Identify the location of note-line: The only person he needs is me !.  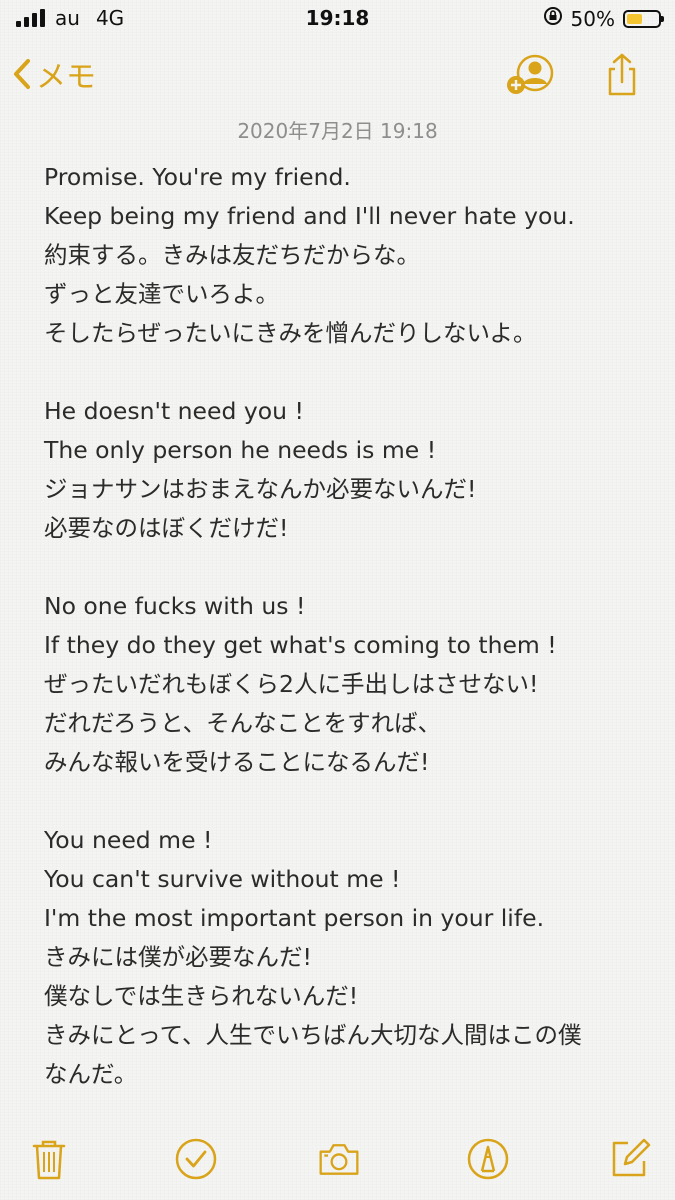
(240, 450).